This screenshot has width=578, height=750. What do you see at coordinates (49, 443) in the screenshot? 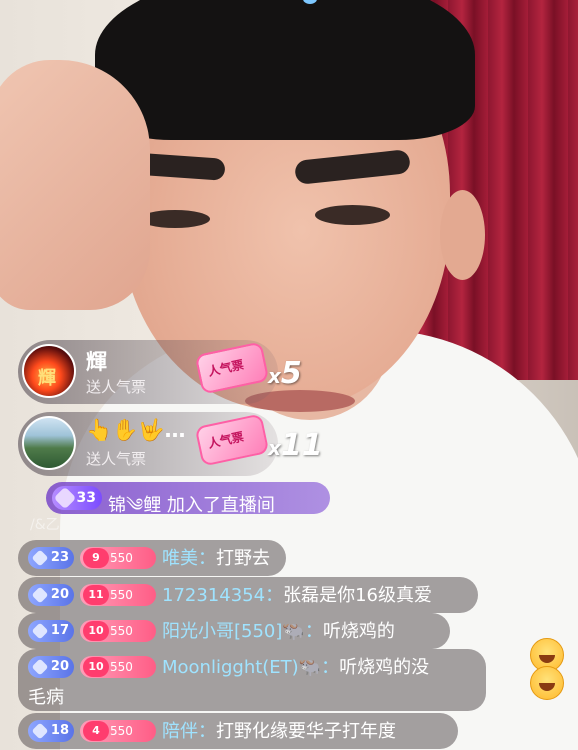
I see `avatar` at bounding box center [49, 443].